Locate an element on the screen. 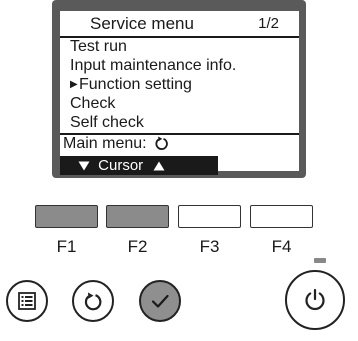 This screenshot has width=358, height=341. cursor-label: Cursor is located at coordinates (121, 165).